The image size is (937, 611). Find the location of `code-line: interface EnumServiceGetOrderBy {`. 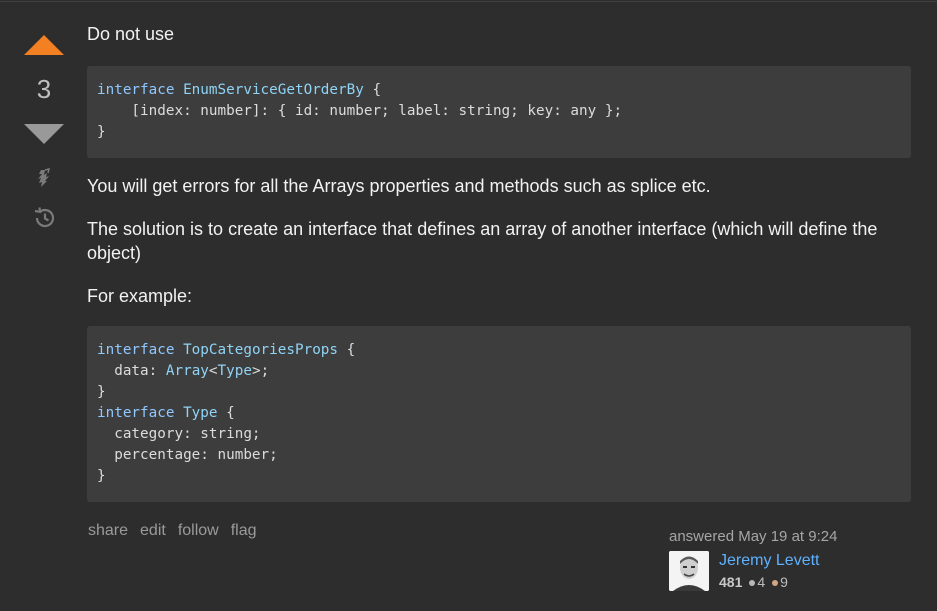

code-line: interface EnumServiceGetOrderBy { is located at coordinates (499, 90).